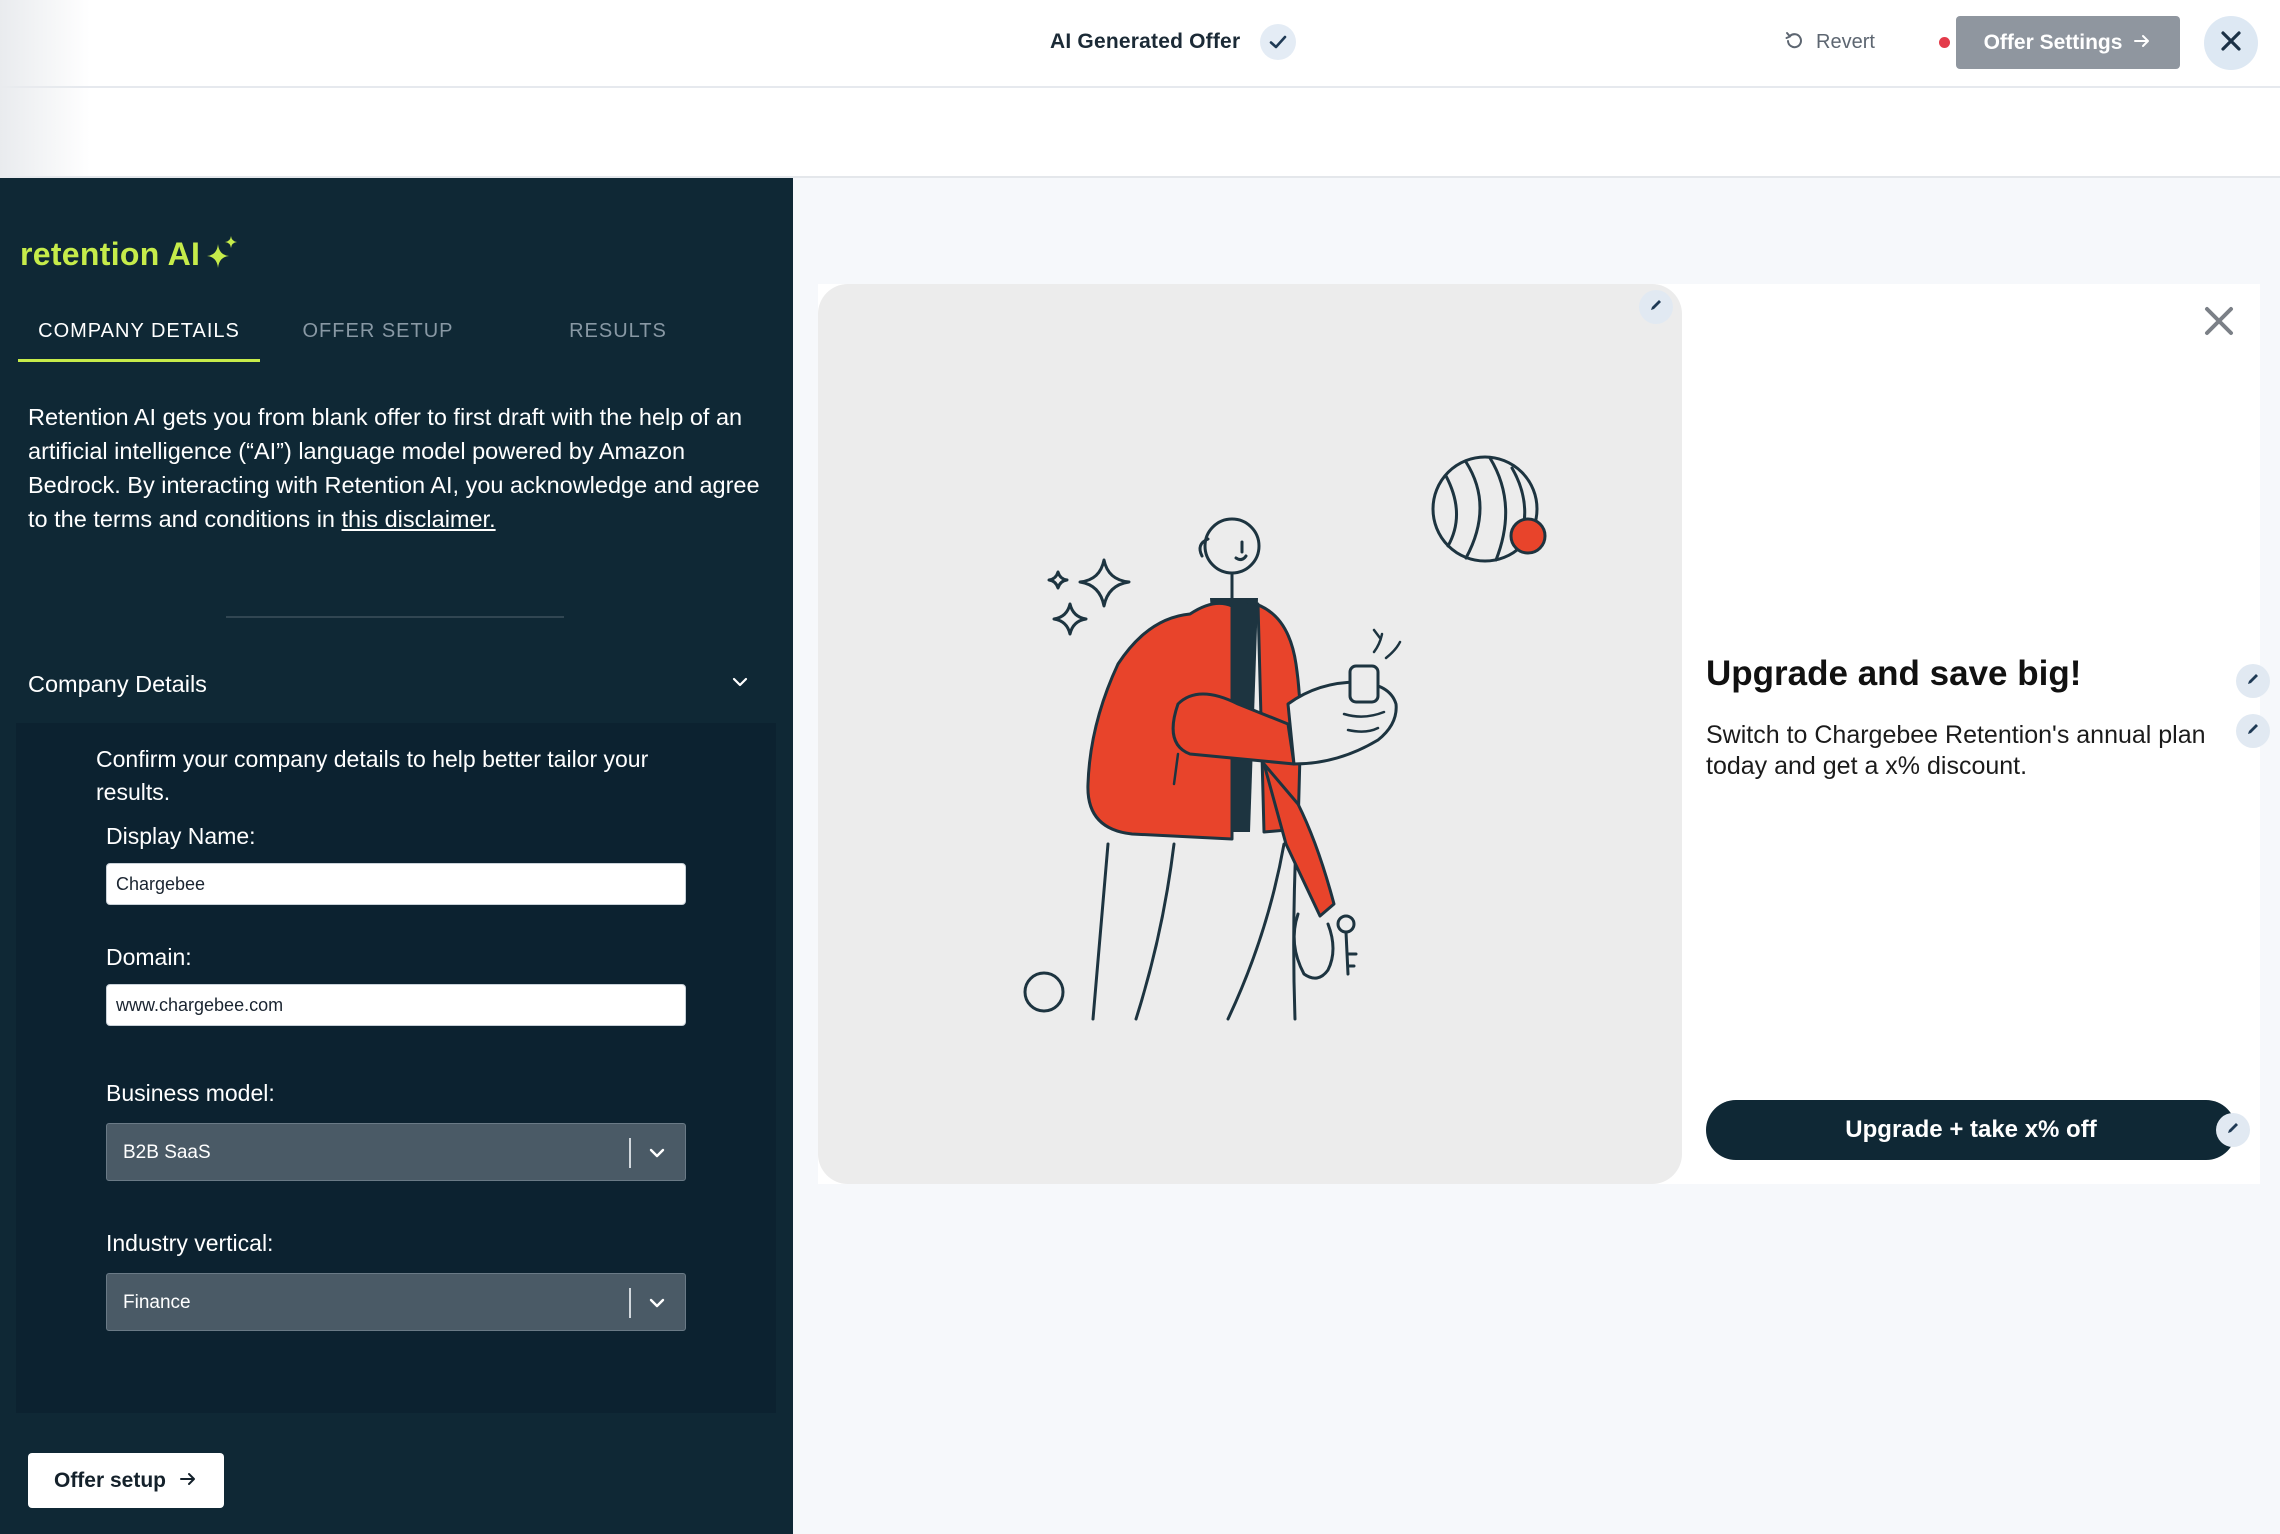  I want to click on domain-input, so click(396, 1005).